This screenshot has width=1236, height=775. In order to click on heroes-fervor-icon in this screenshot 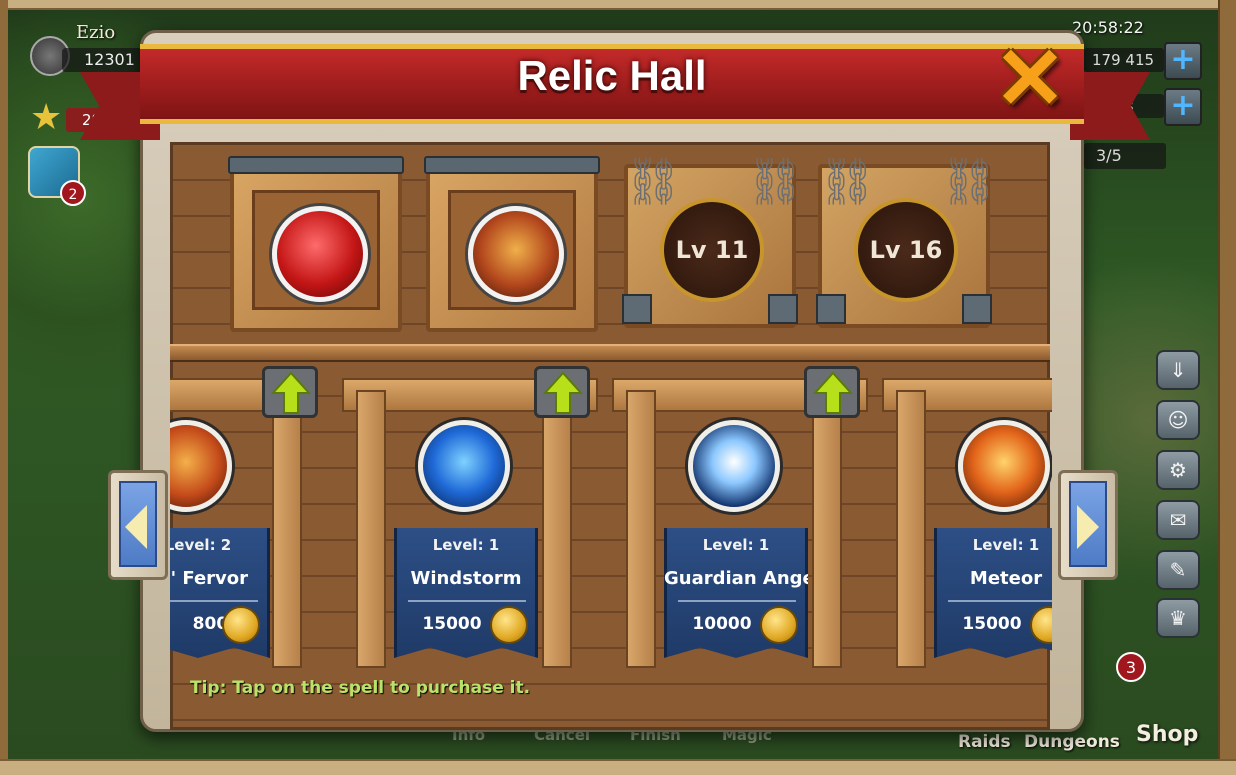, I will do `click(201, 466)`.